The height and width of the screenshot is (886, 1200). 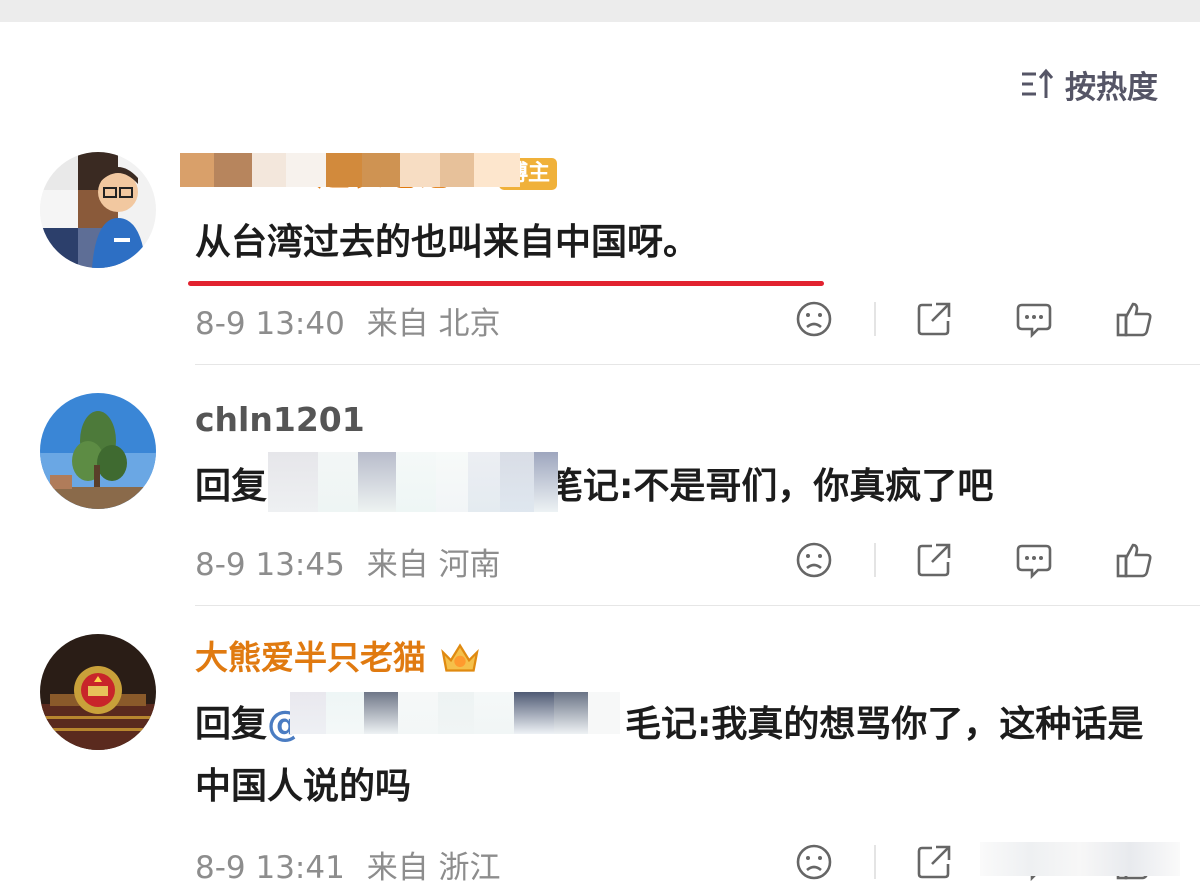 What do you see at coordinates (270, 565) in the screenshot?
I see `comment-time: 8-9 13:45` at bounding box center [270, 565].